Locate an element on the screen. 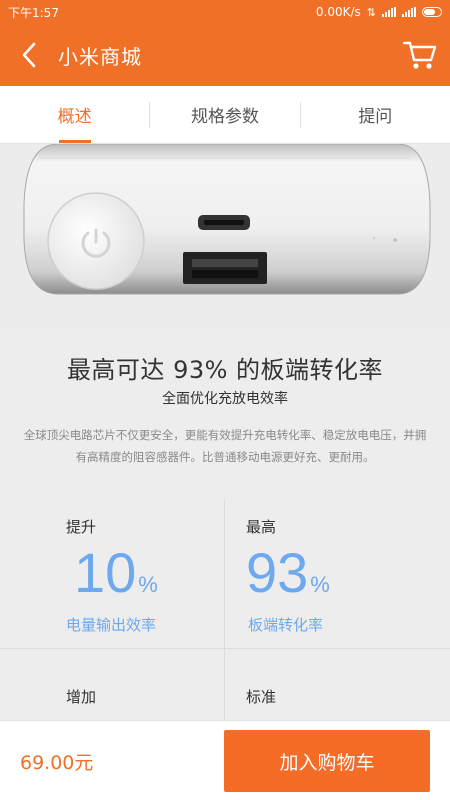 The height and width of the screenshot is (800, 450). stat-value: 10% is located at coordinates (116, 572).